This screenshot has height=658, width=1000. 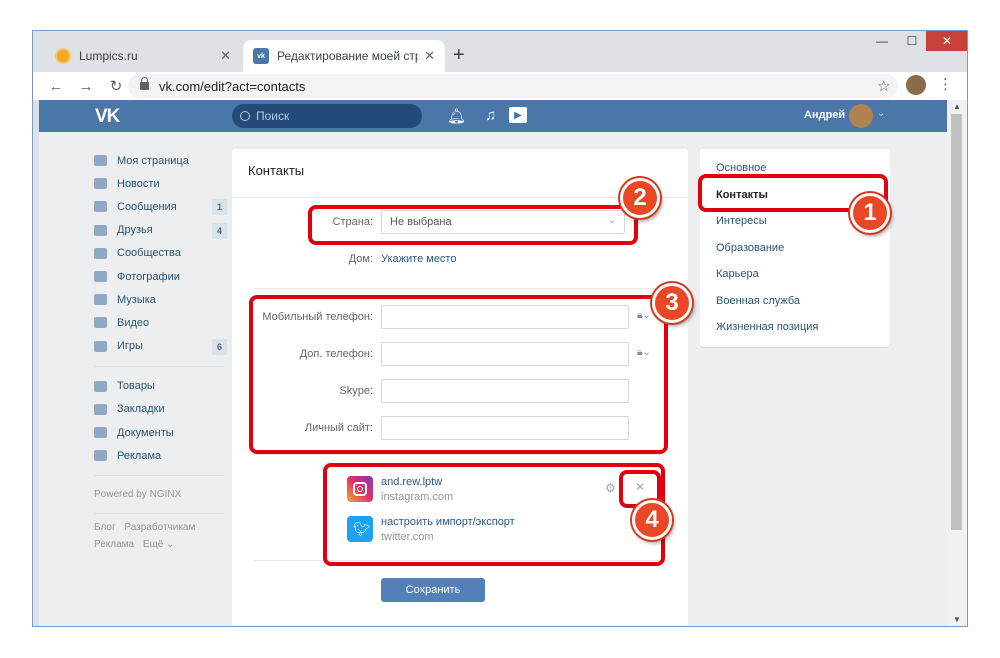 I want to click on scroll-down-icon: ▼, so click(x=957, y=619).